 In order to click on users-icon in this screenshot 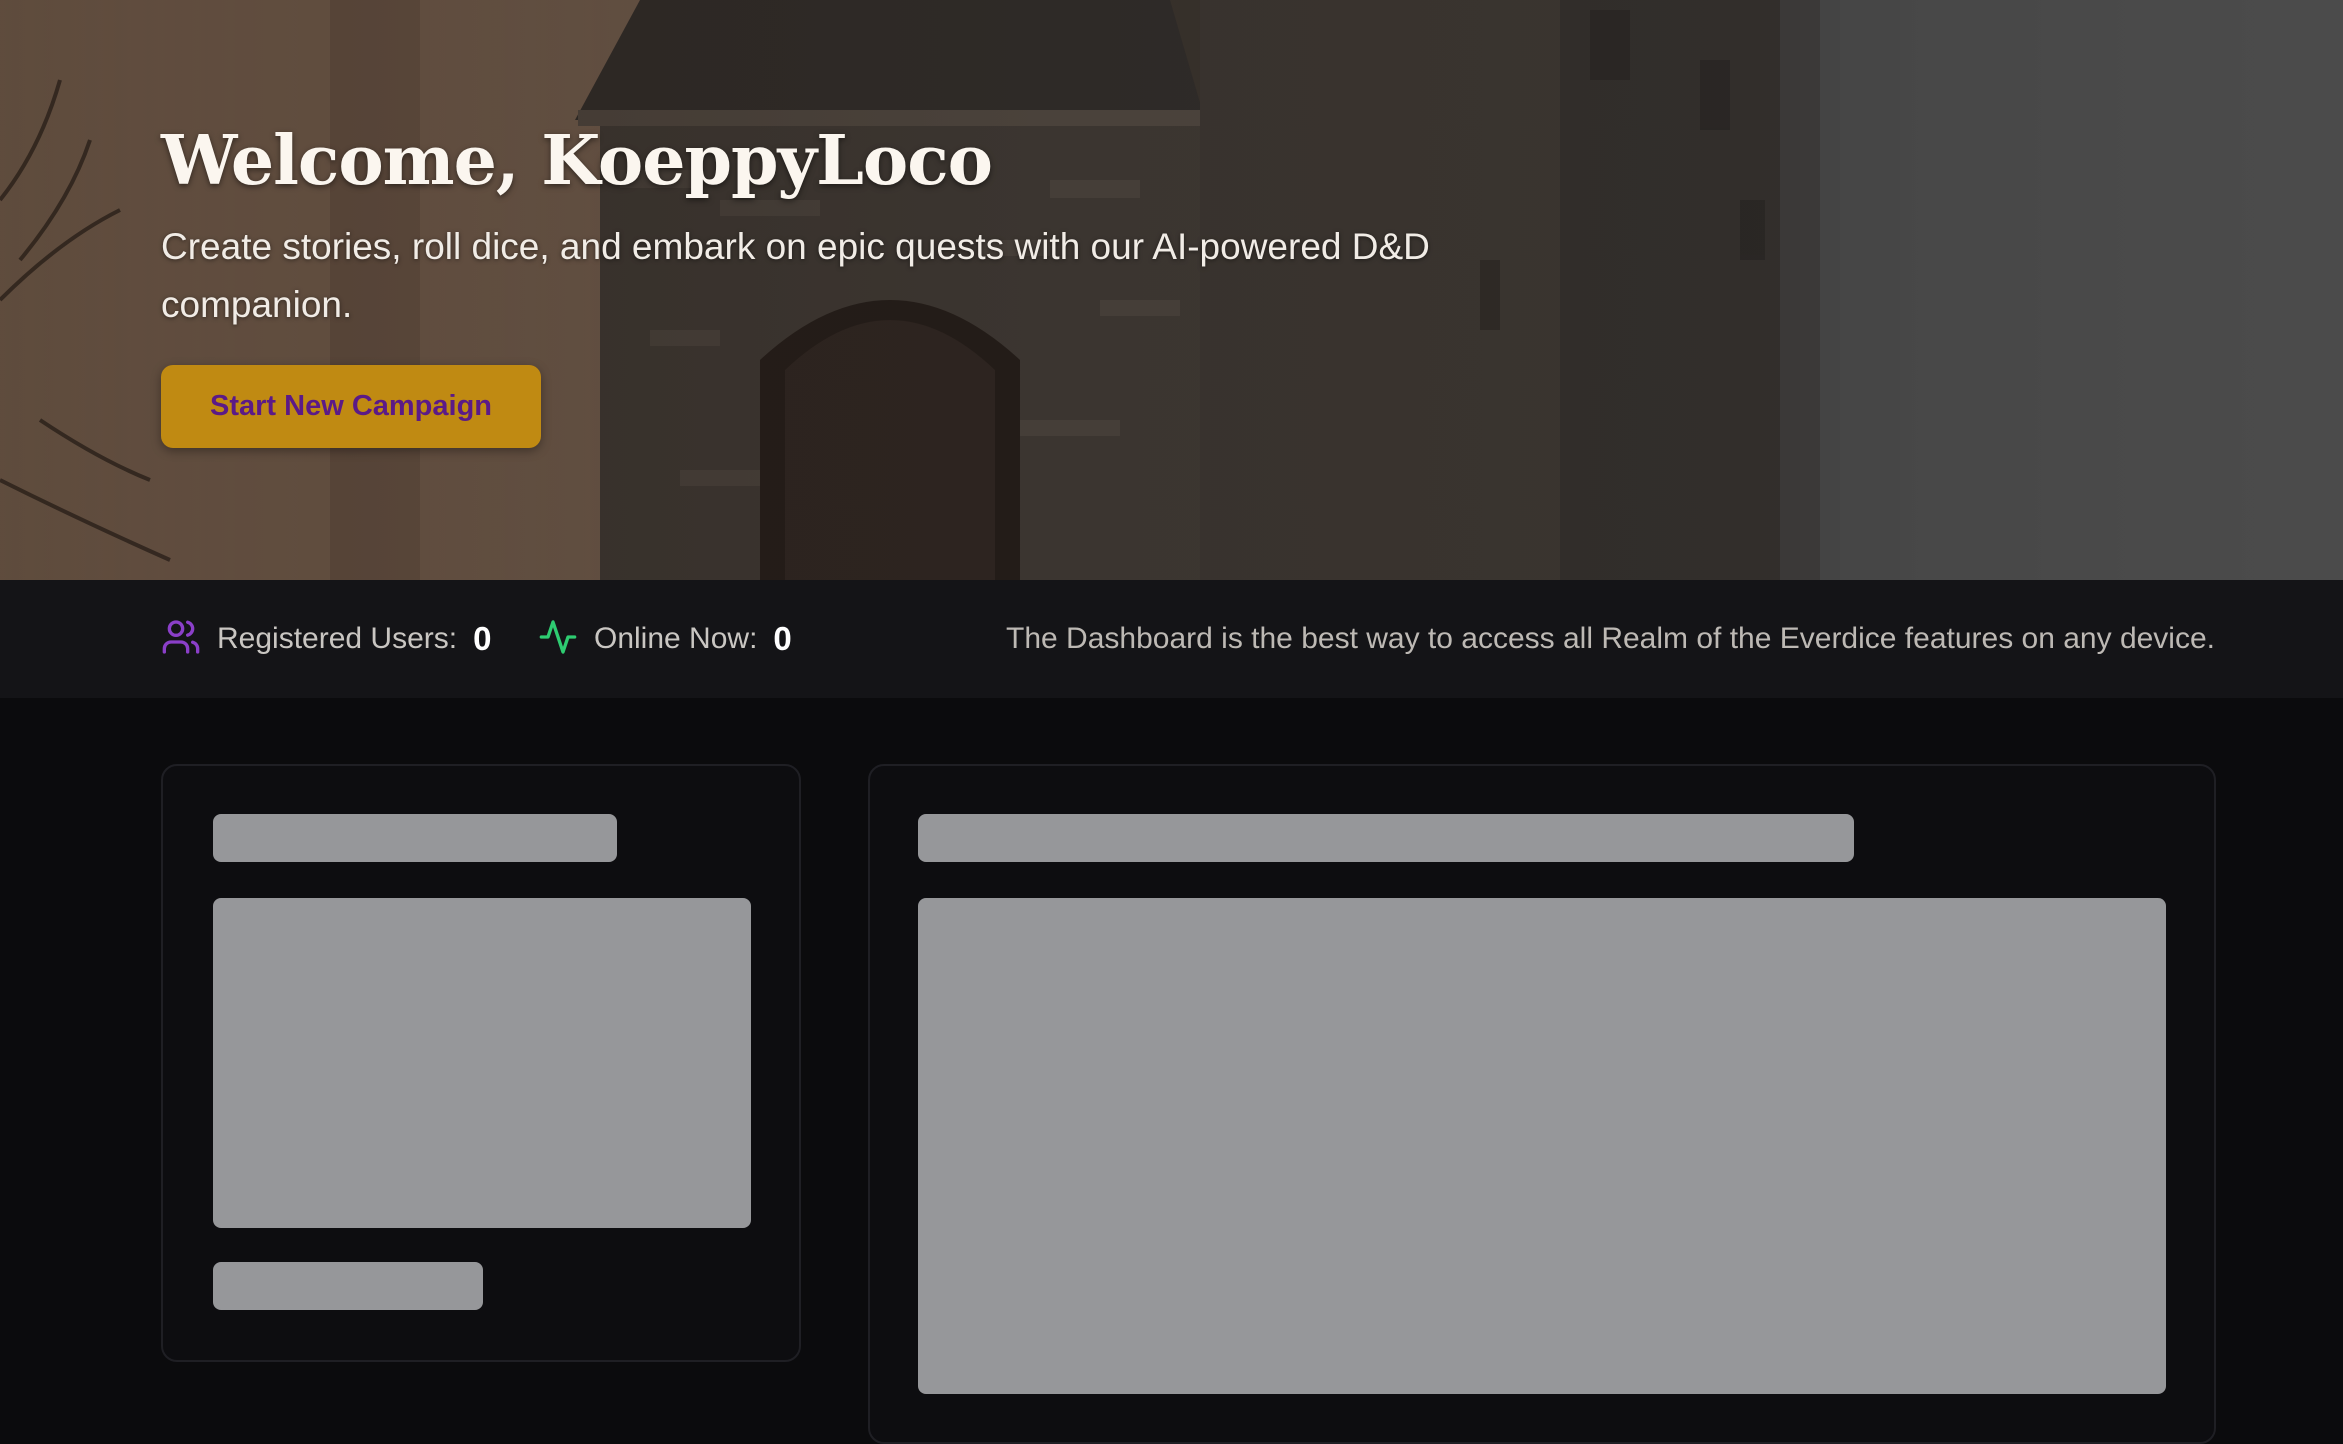, I will do `click(181, 639)`.